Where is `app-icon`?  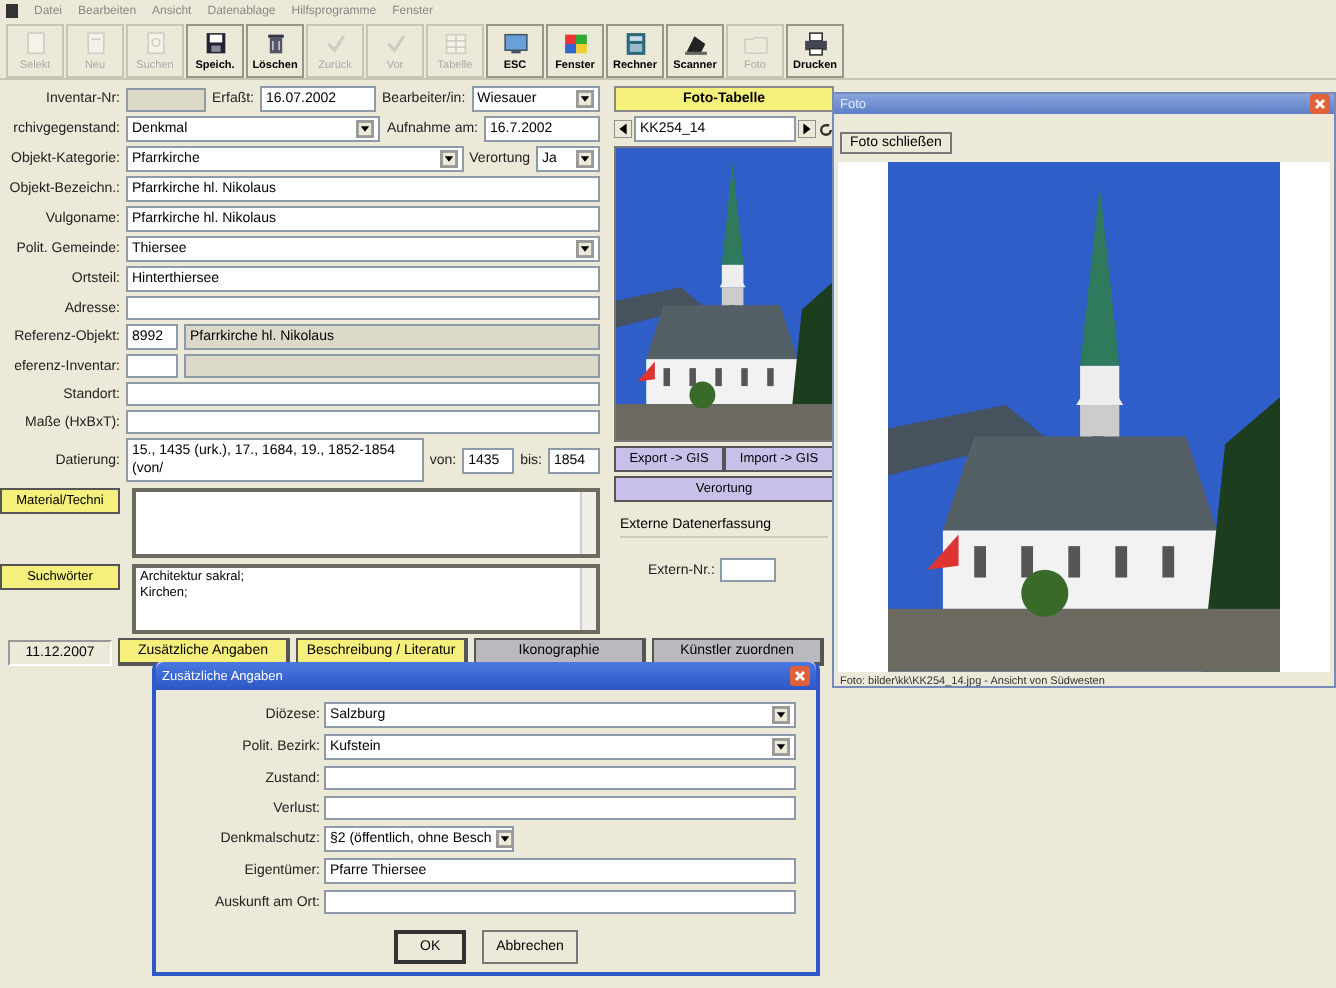
app-icon is located at coordinates (12, 11).